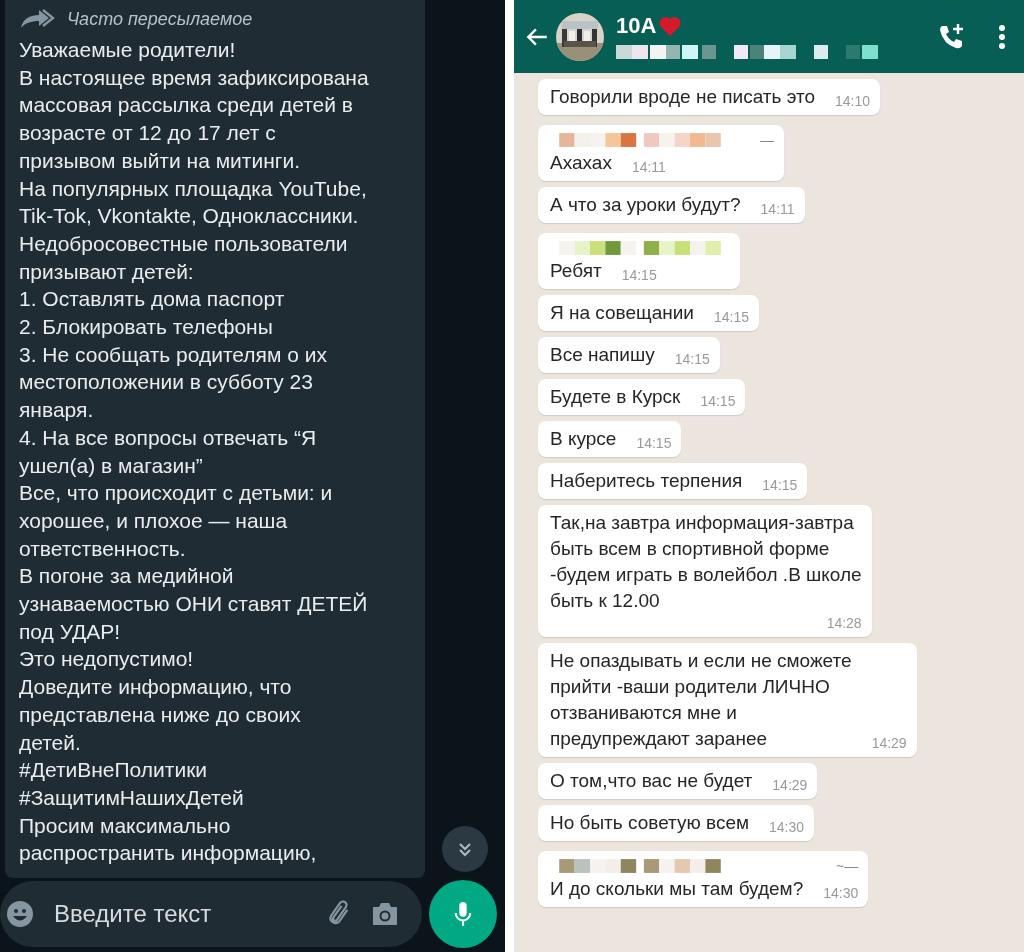 The height and width of the screenshot is (952, 1024). Describe the element at coordinates (767, 140) in the screenshot. I see `sender-mark: —` at that location.